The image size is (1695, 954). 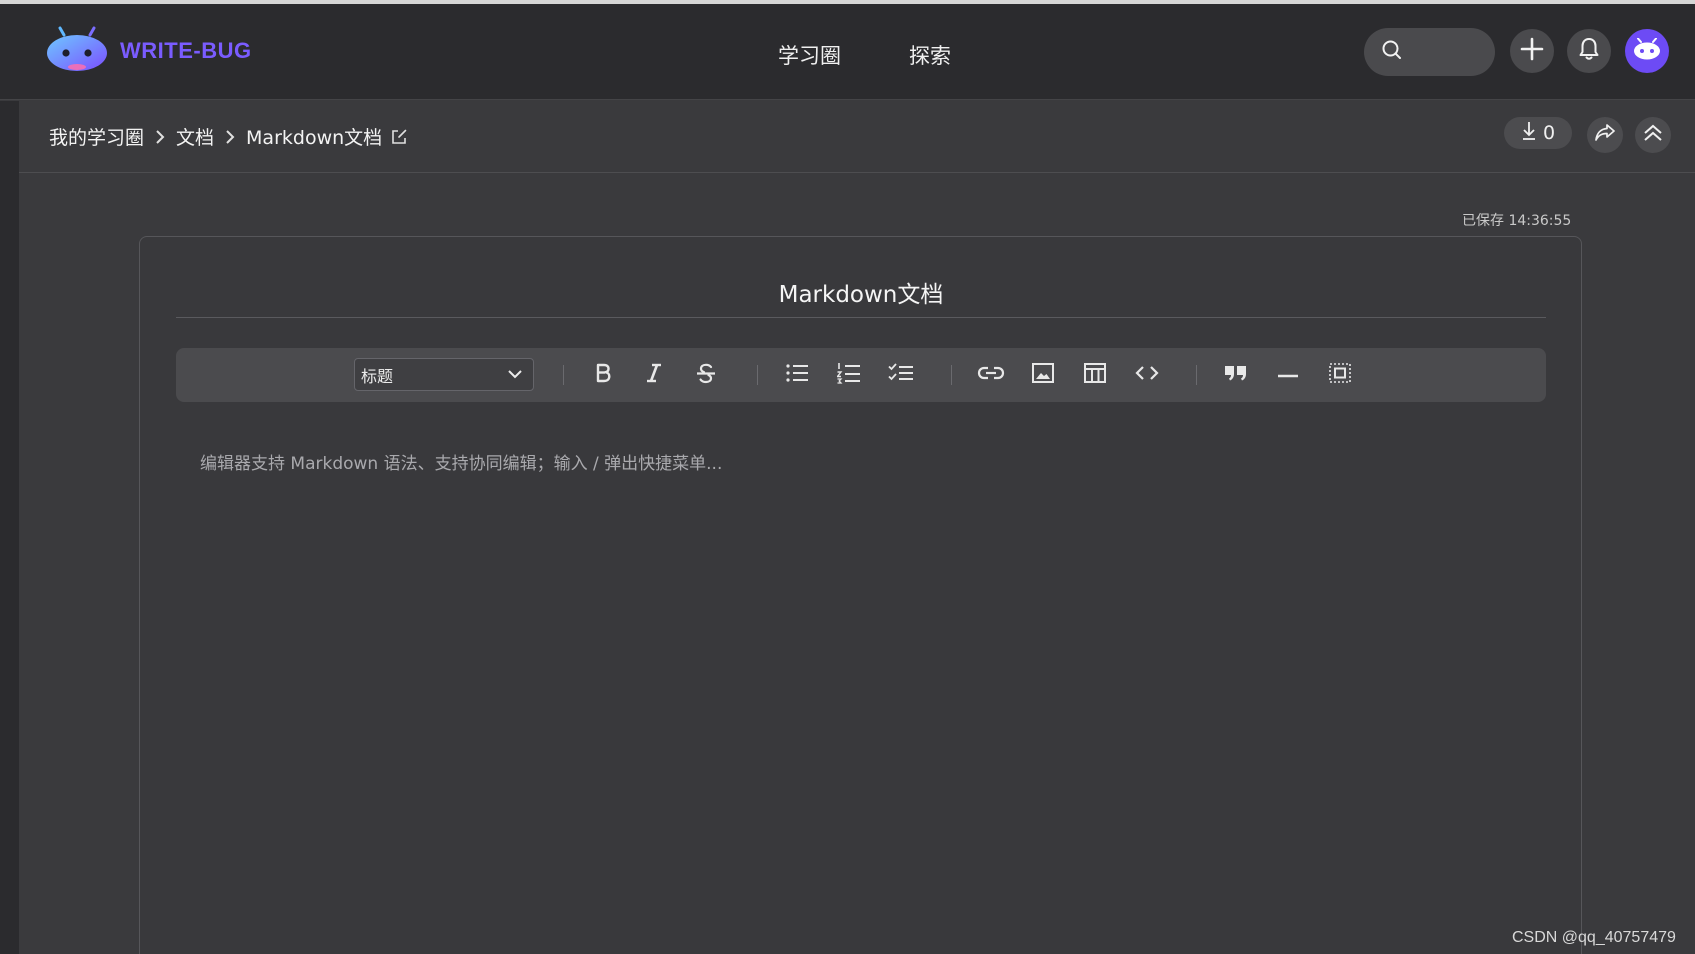 What do you see at coordinates (399, 137) in the screenshot?
I see `edit-icon` at bounding box center [399, 137].